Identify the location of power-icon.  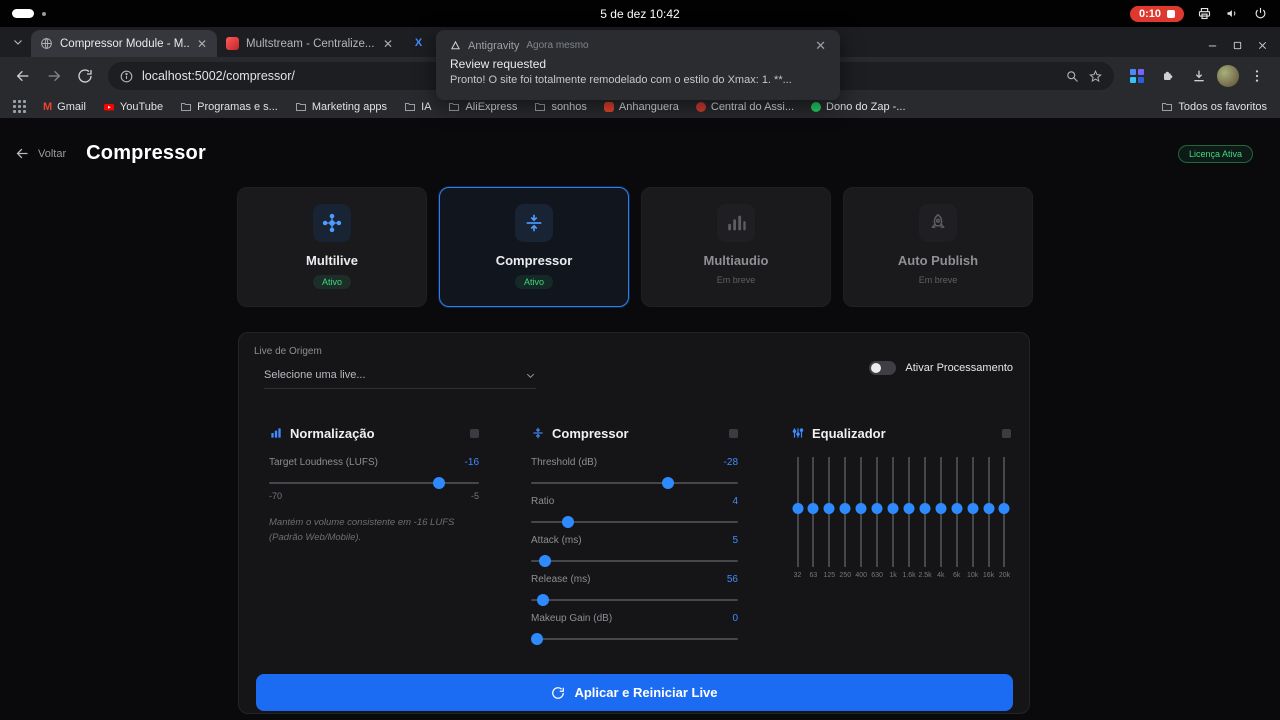
(1260, 13).